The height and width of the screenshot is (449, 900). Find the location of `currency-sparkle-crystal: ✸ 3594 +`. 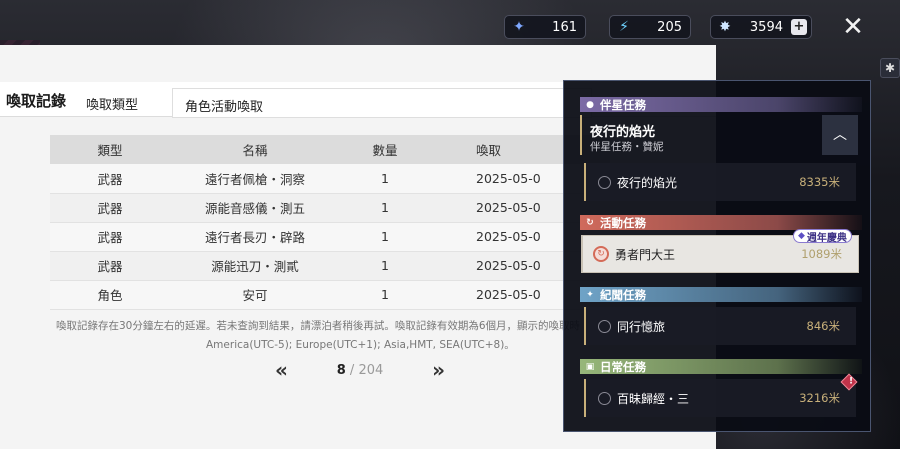

currency-sparkle-crystal: ✸ 3594 + is located at coordinates (761, 27).